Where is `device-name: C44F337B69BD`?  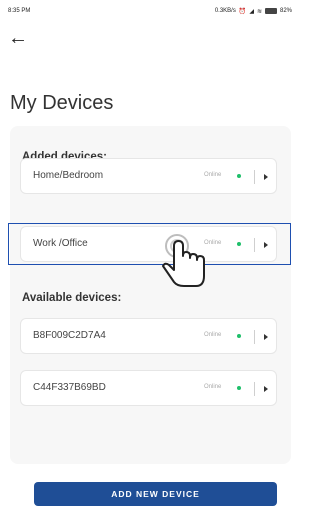
device-name: C44F337B69BD is located at coordinates (69, 387).